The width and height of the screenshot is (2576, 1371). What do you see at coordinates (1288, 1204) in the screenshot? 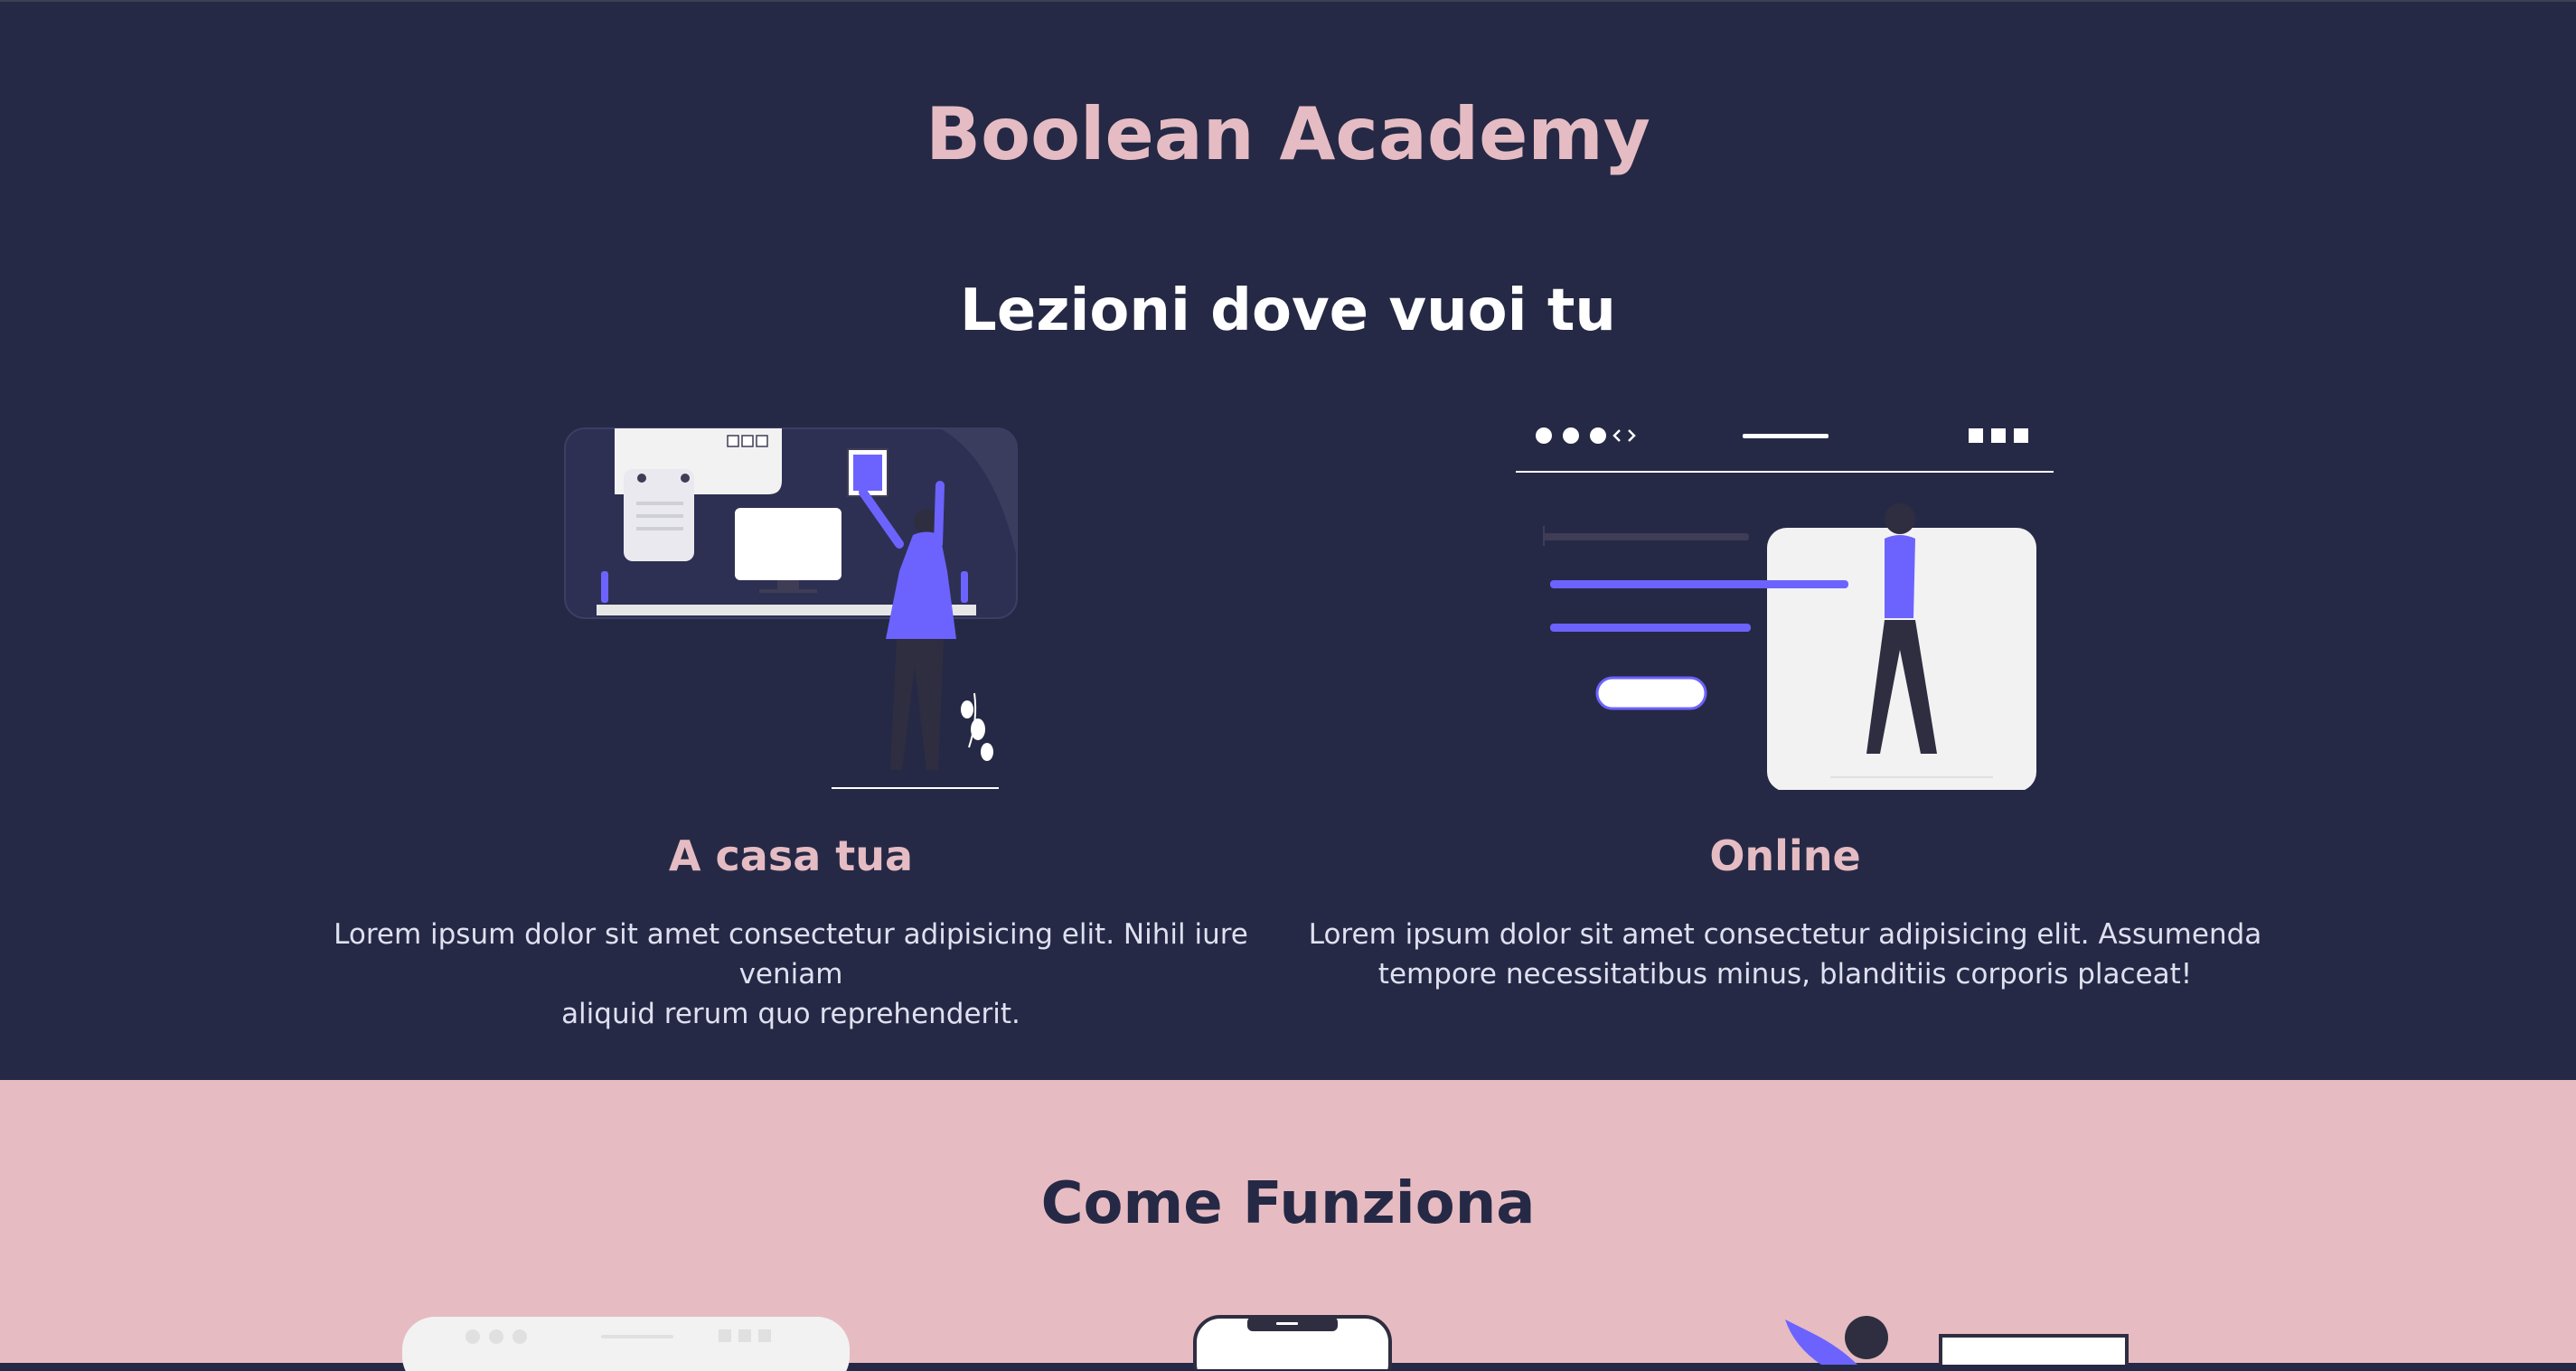
I see `how-it-works-title: Come Funziona` at bounding box center [1288, 1204].